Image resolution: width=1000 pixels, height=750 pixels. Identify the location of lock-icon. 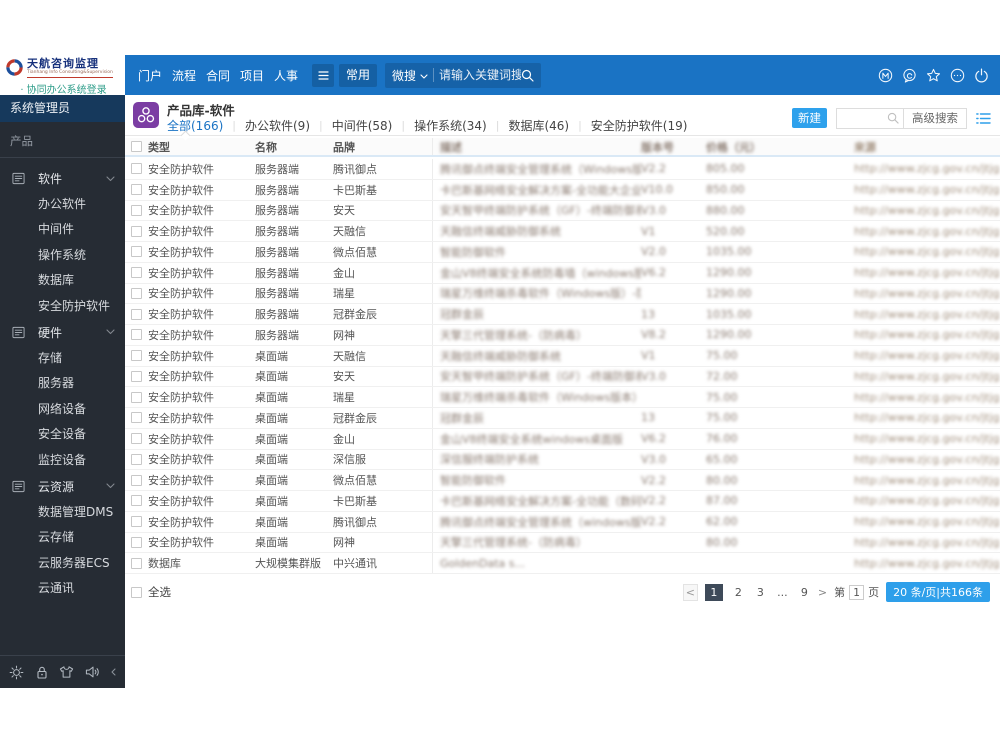
(42, 672).